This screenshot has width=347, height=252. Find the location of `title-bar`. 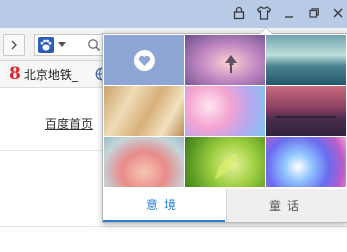

title-bar is located at coordinates (173, 14).